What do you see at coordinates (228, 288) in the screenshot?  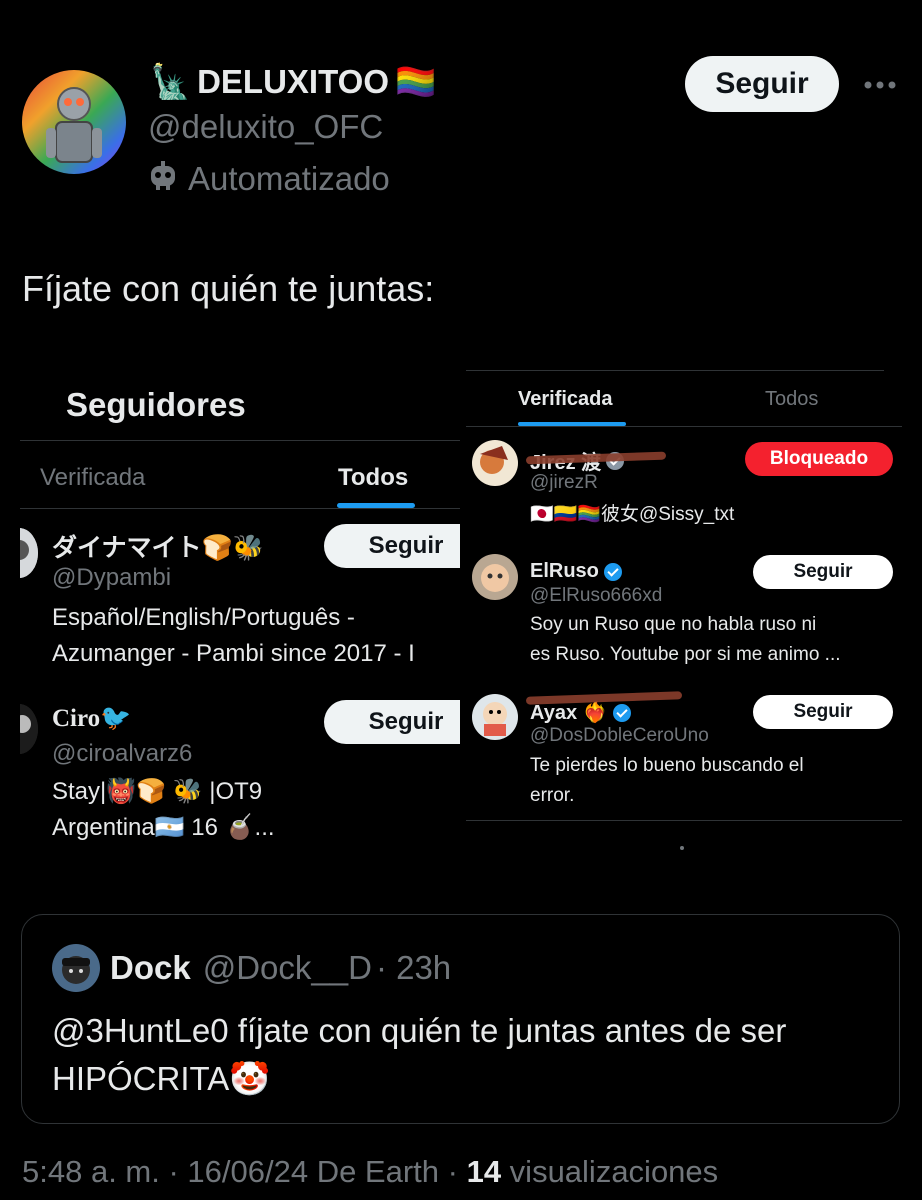 I see `tweet-text: Fíjate con quién te juntas:` at bounding box center [228, 288].